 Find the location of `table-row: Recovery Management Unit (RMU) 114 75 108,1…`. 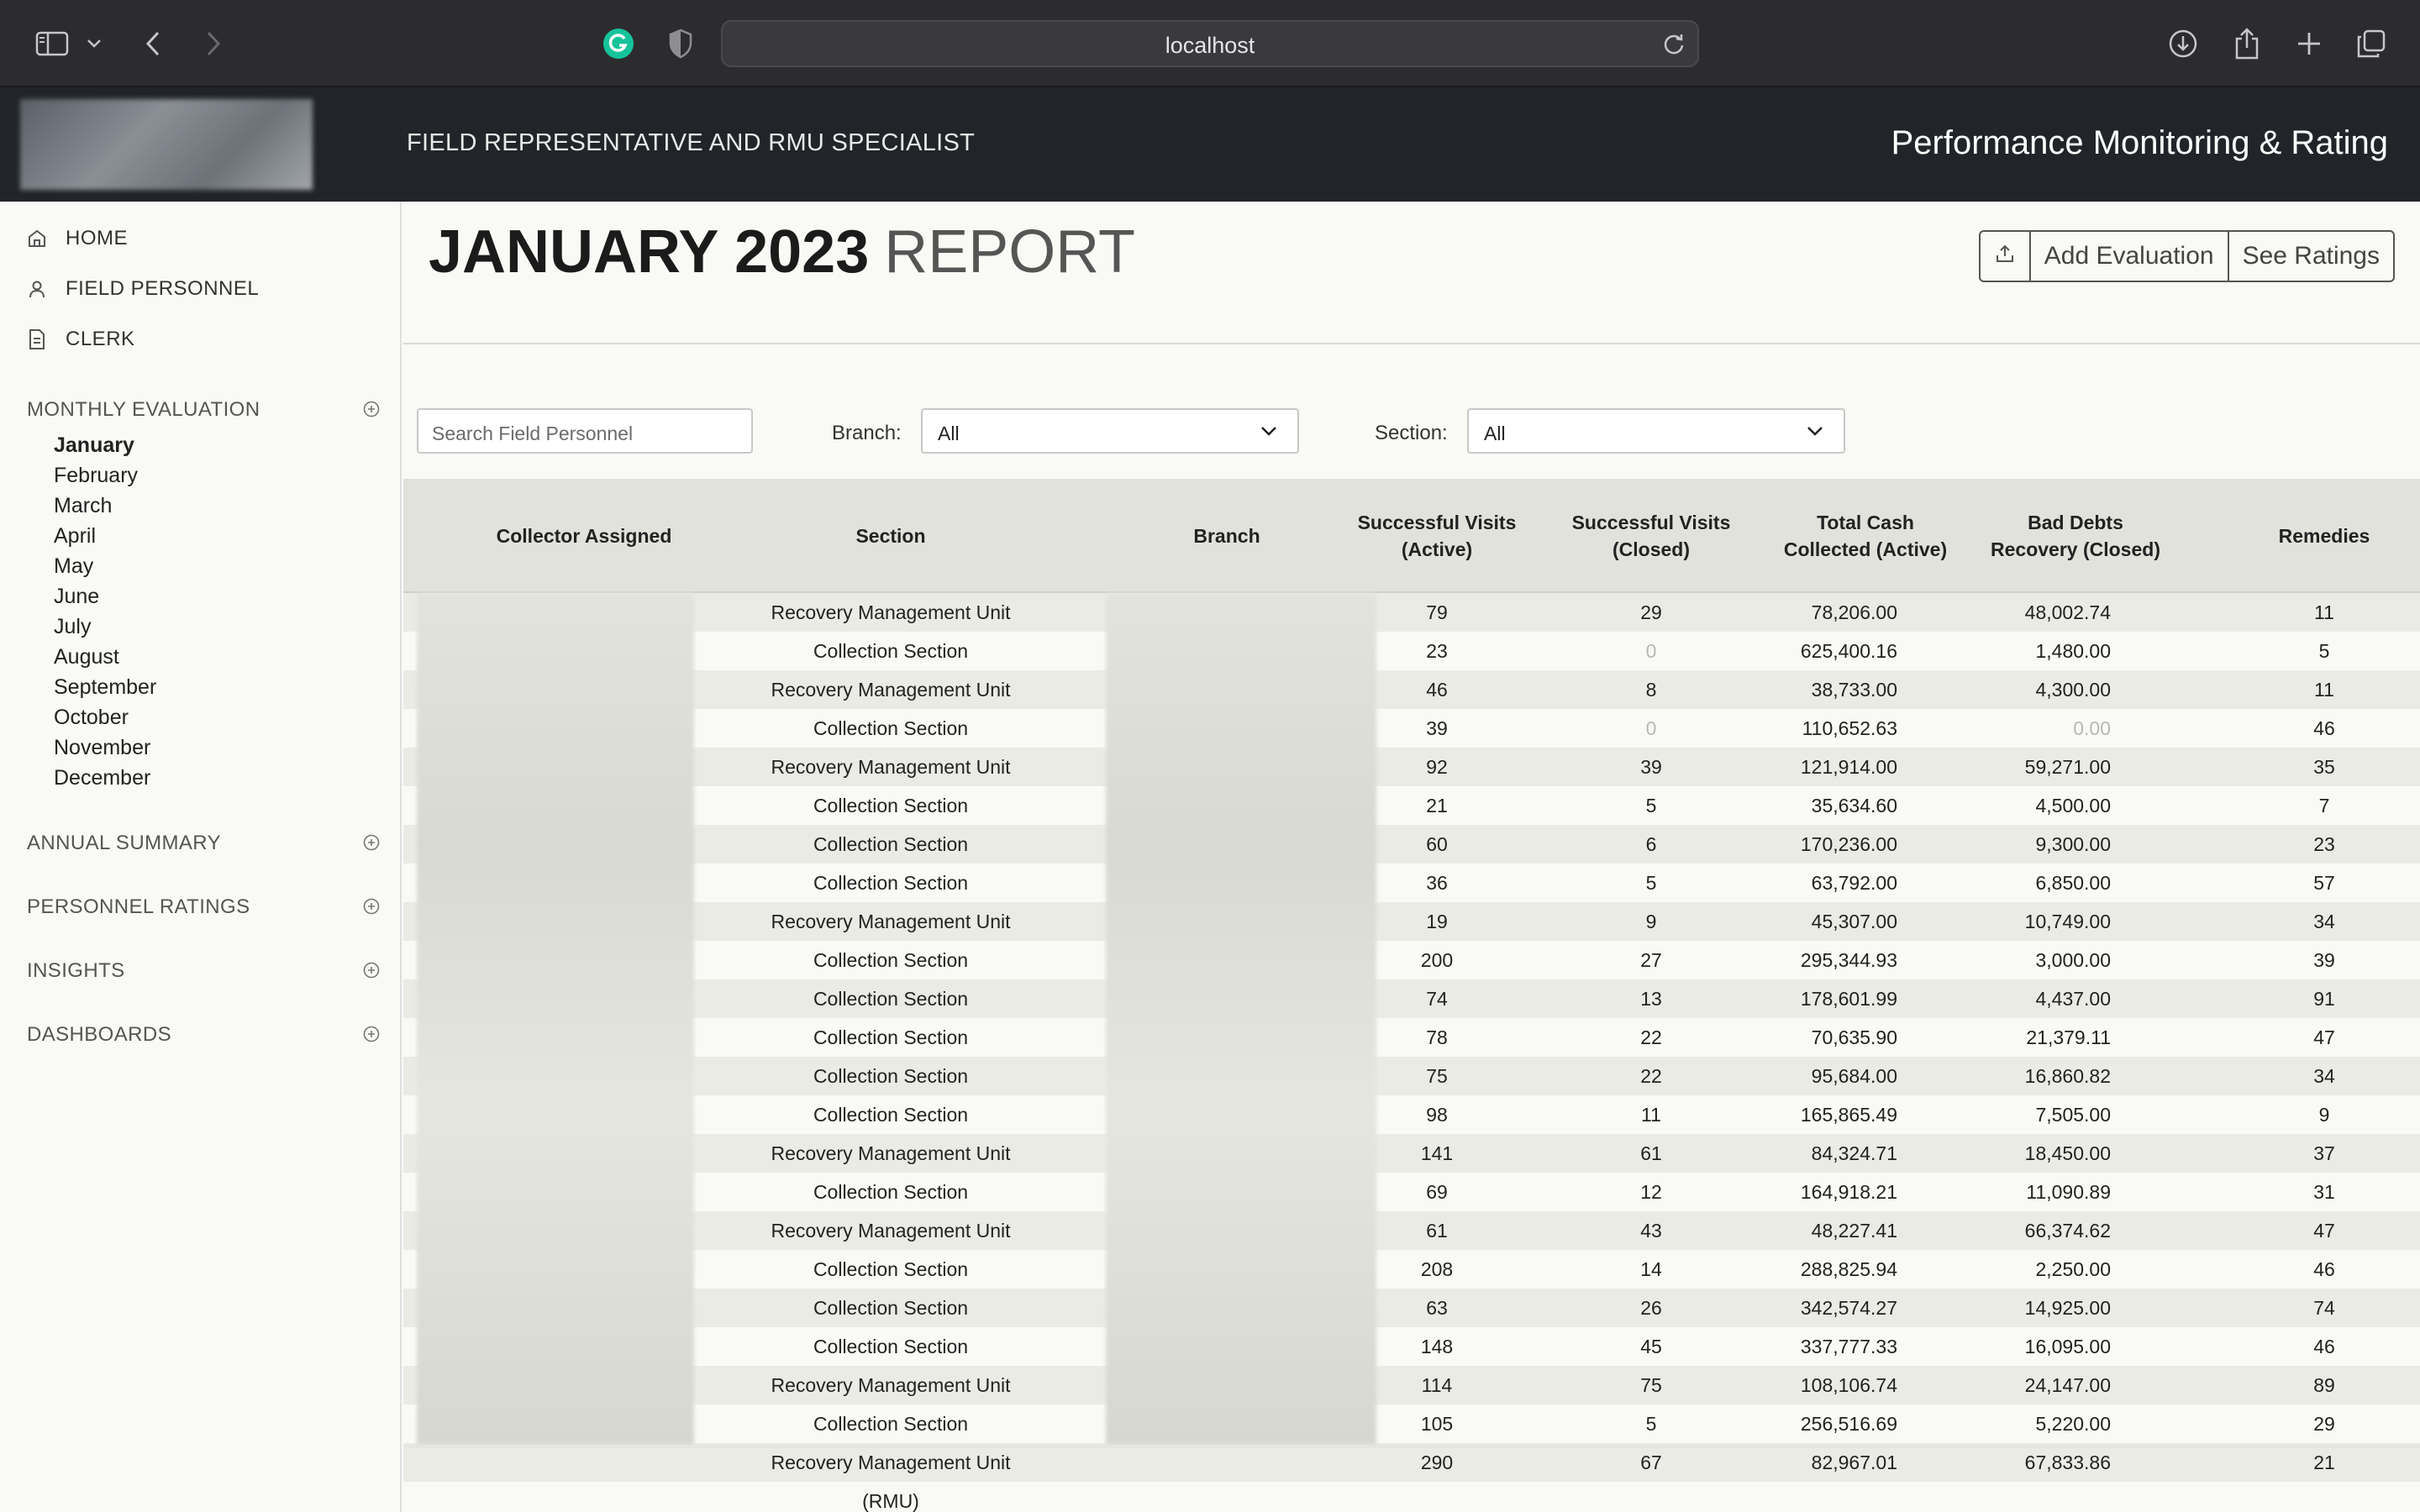

table-row: Recovery Management Unit (RMU) 114 75 108,1… is located at coordinates (1411, 1400).